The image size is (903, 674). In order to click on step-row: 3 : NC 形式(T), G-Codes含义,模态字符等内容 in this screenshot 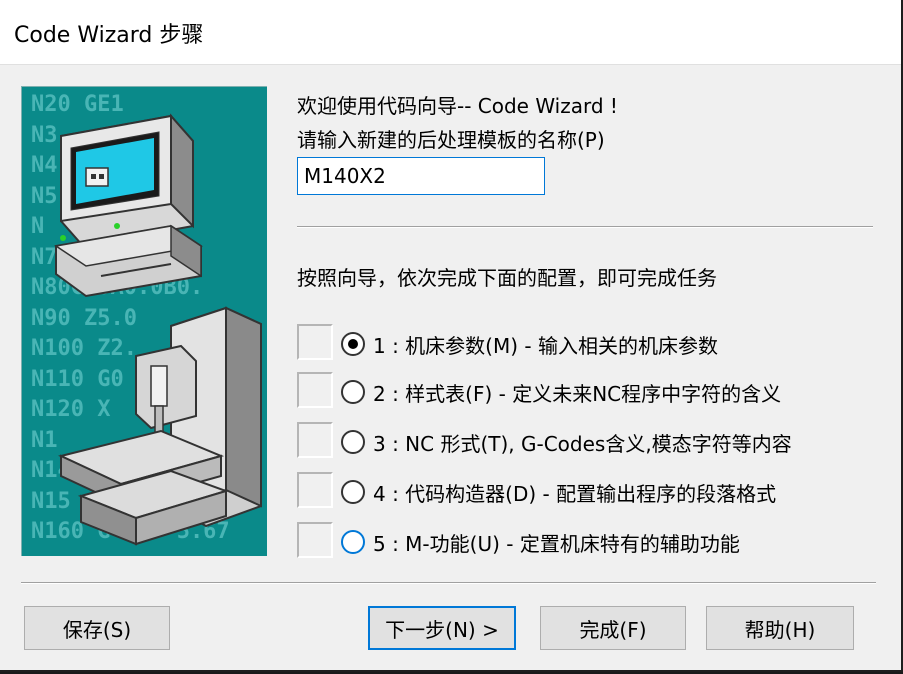, I will do `click(585, 442)`.